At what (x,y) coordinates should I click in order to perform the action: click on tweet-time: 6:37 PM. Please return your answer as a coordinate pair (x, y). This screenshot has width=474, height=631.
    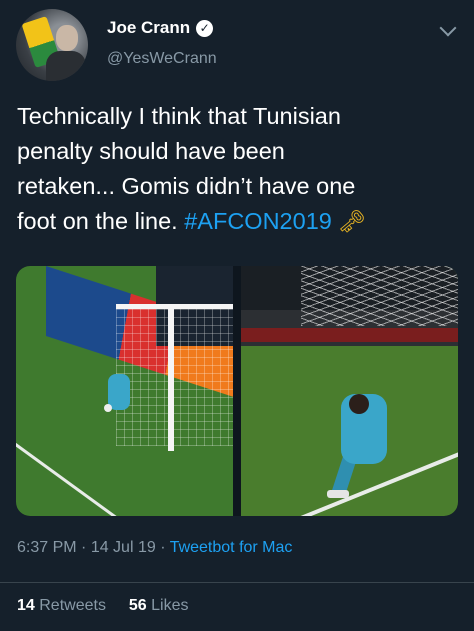
    Looking at the image, I should click on (47, 547).